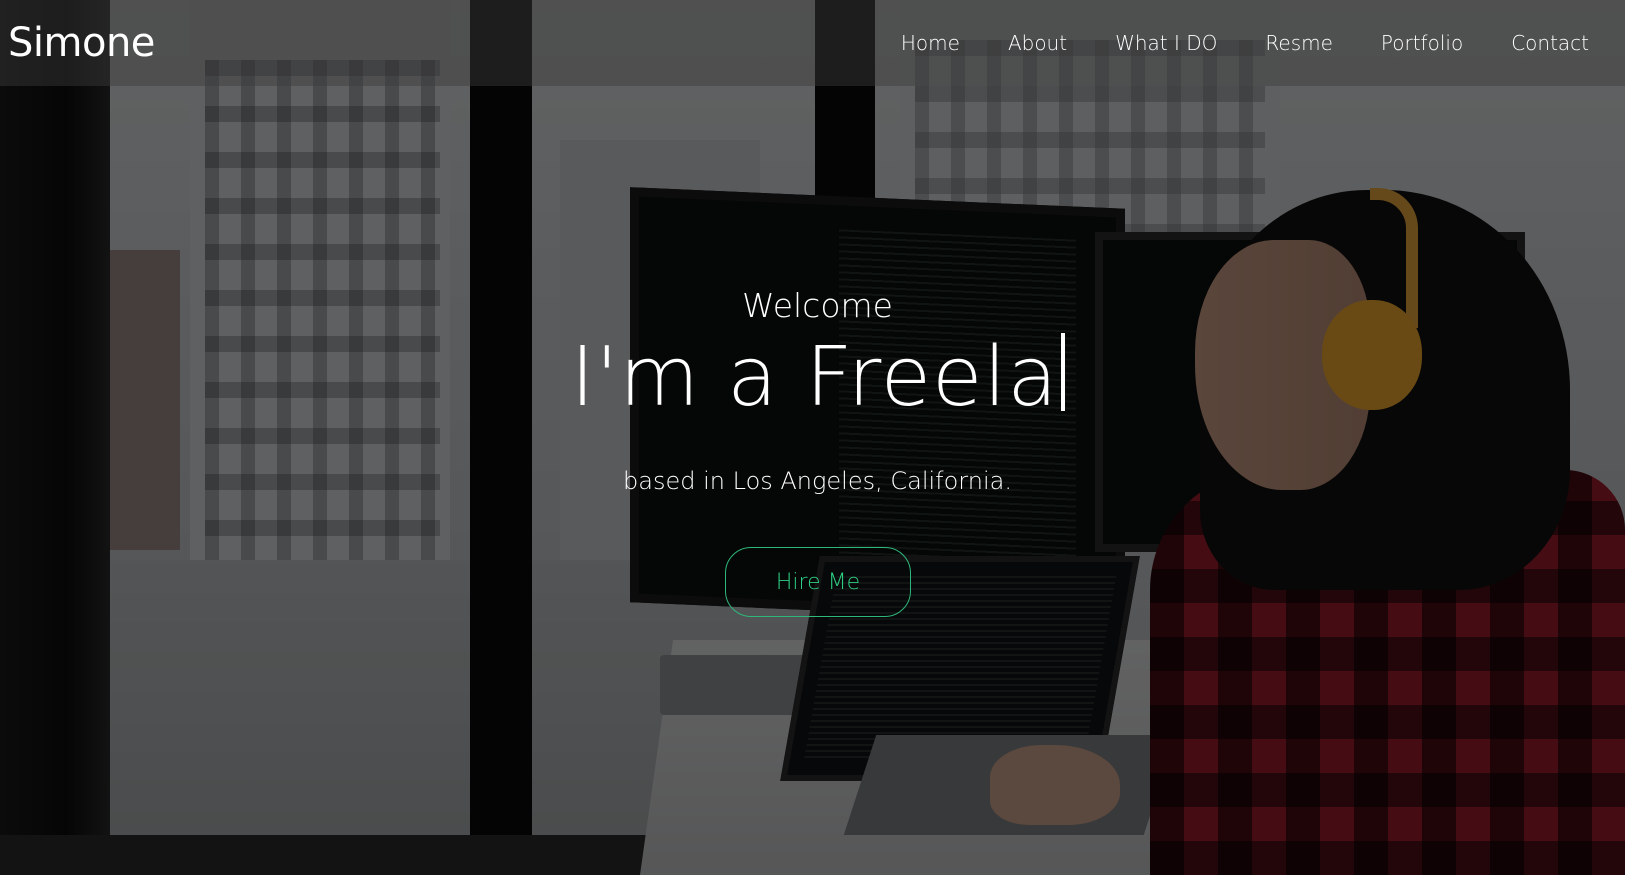 The width and height of the screenshot is (1625, 875). I want to click on welcome-text: Welcome, so click(817, 305).